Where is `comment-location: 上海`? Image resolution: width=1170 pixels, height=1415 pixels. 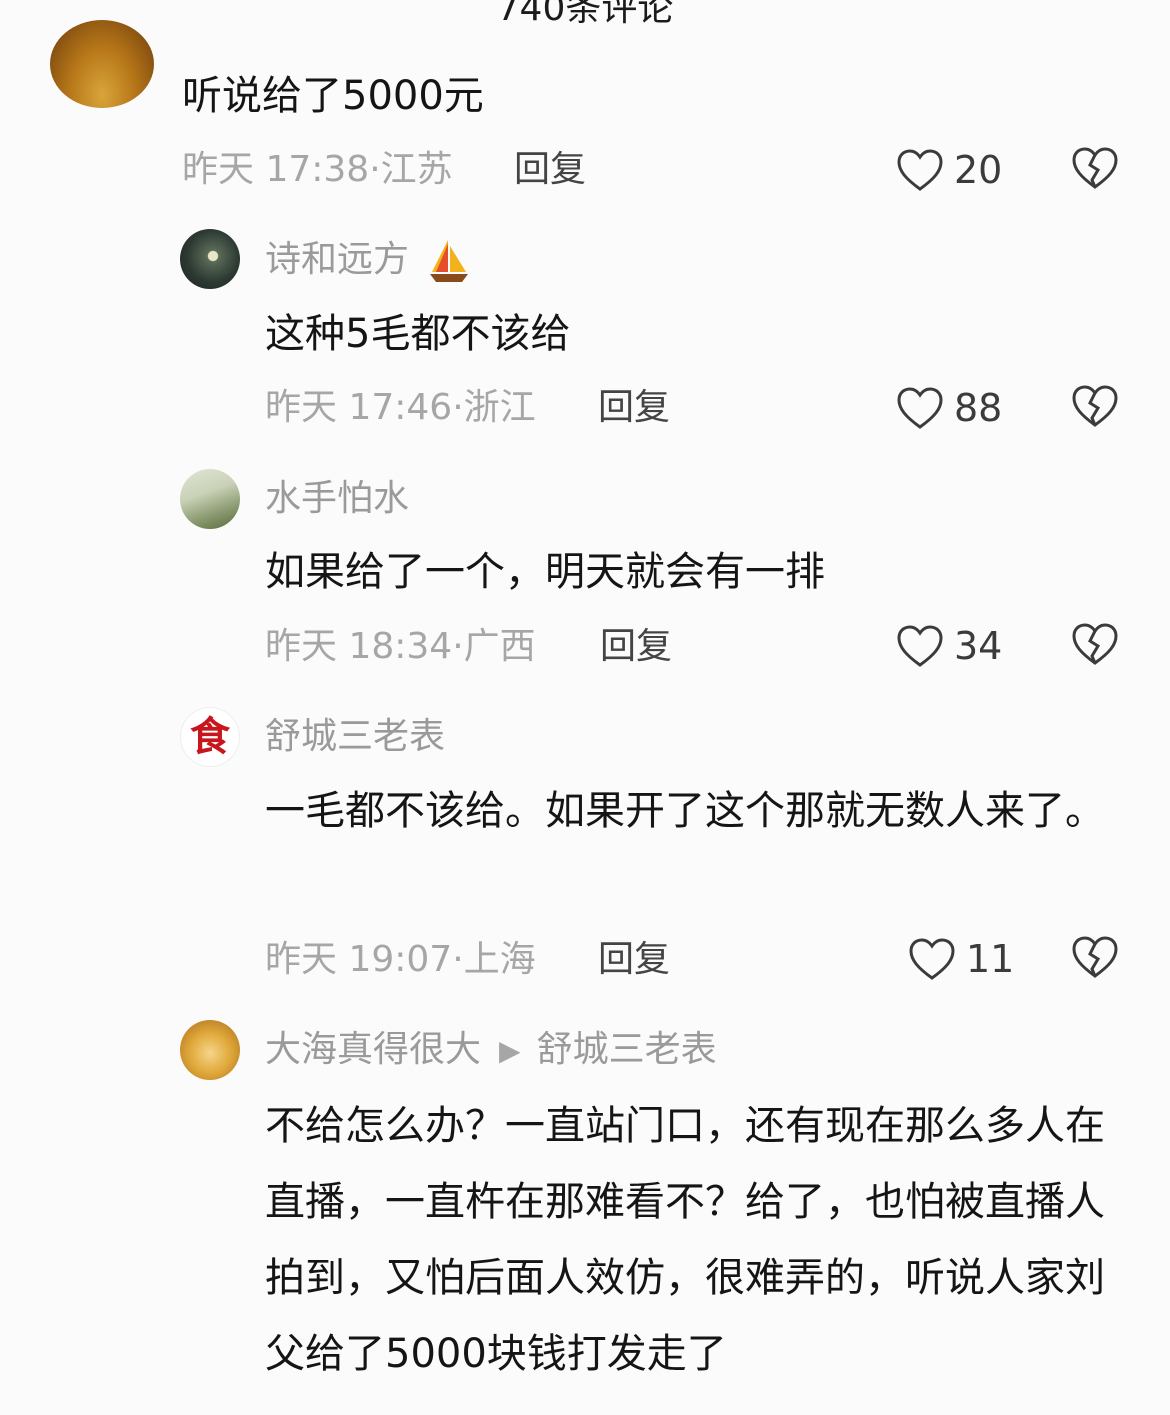
comment-location: 上海 is located at coordinates (499, 959).